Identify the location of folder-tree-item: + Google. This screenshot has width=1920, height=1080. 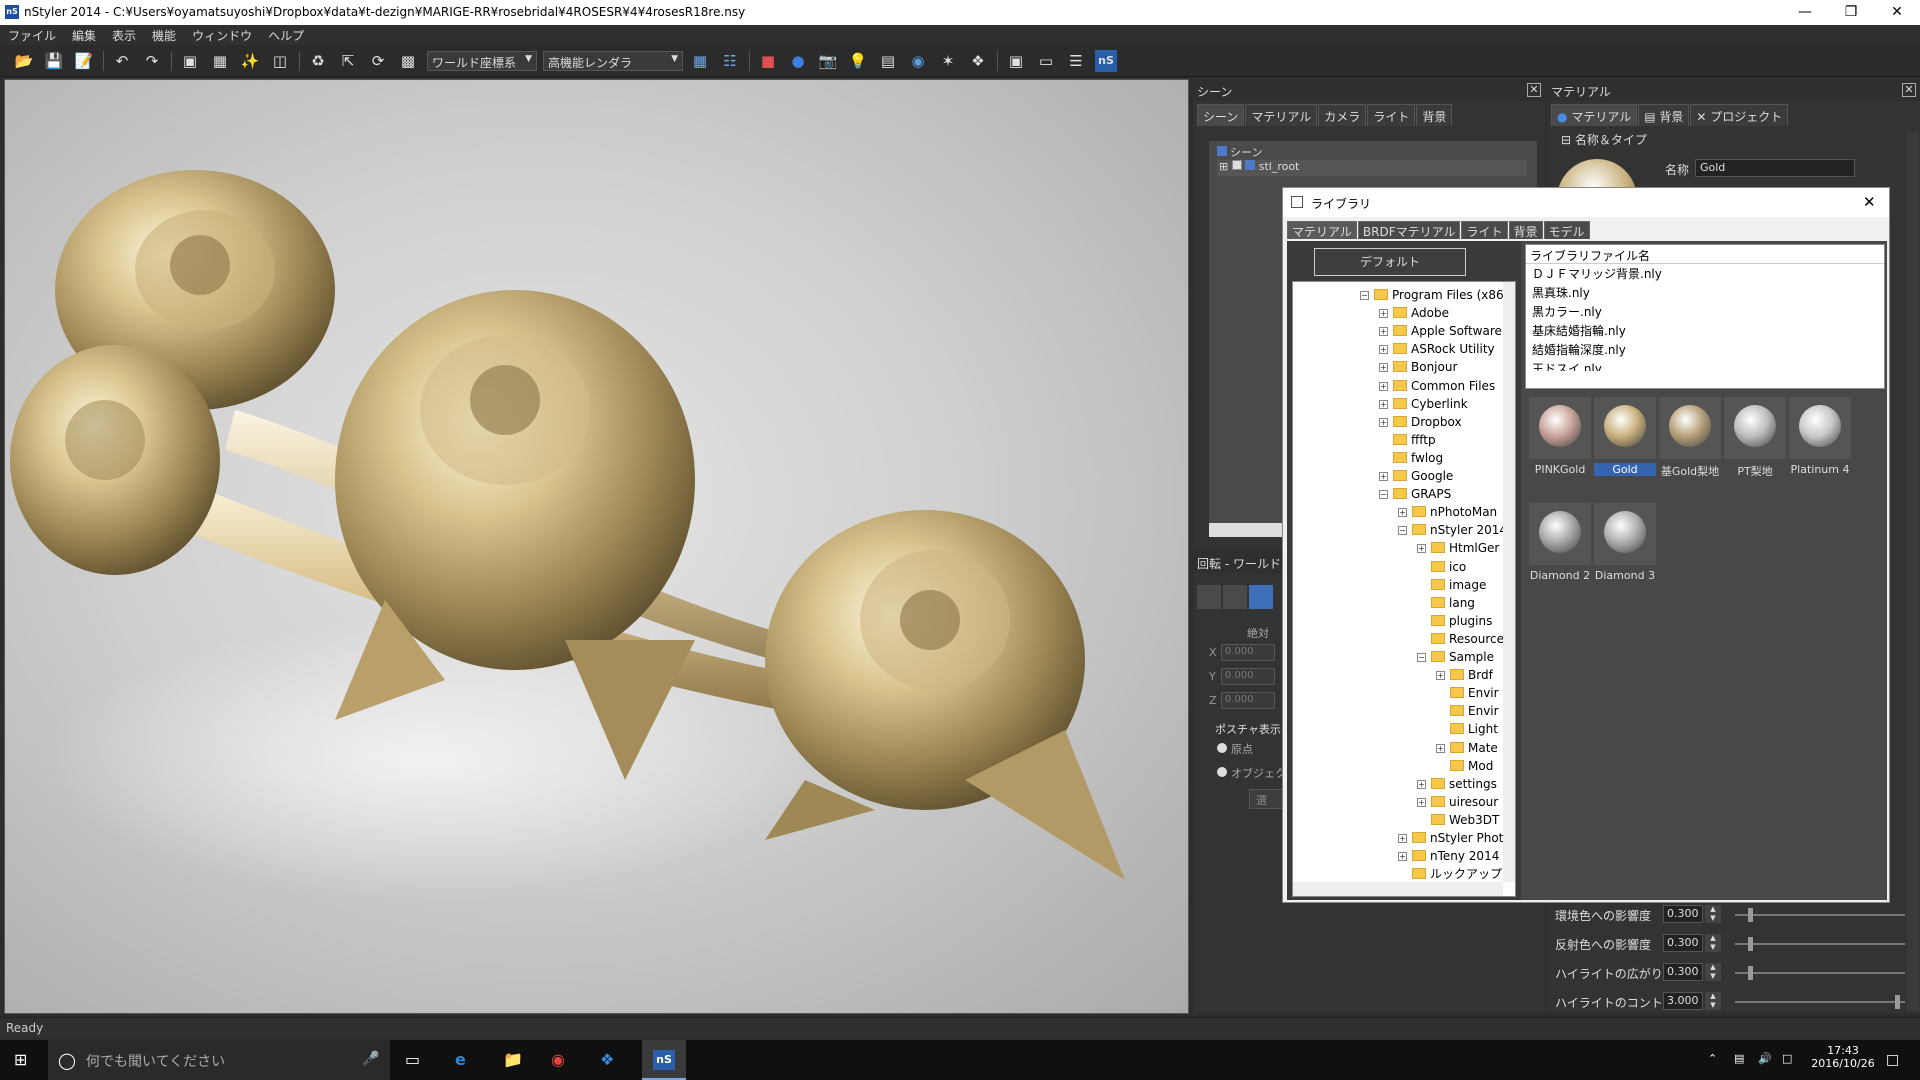
(1416, 476).